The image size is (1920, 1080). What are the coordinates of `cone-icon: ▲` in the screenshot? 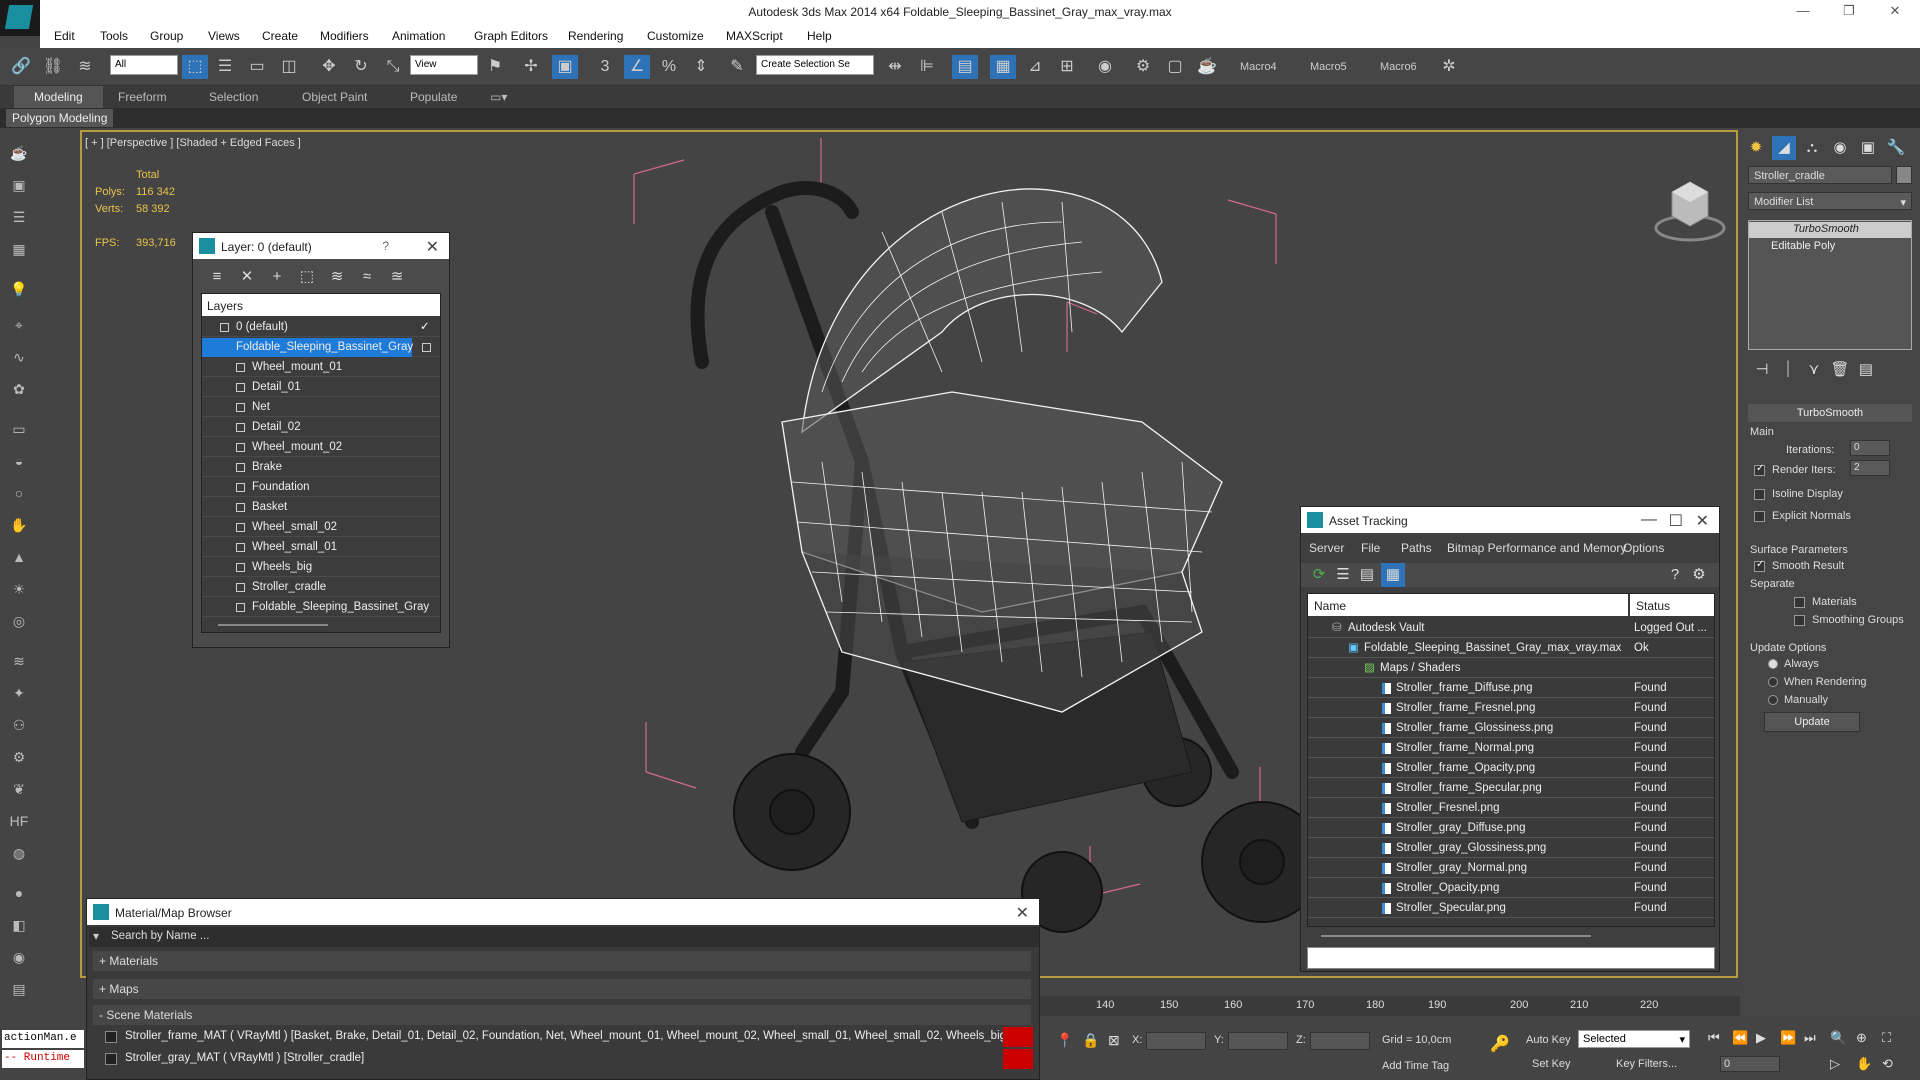 It's located at (19, 557).